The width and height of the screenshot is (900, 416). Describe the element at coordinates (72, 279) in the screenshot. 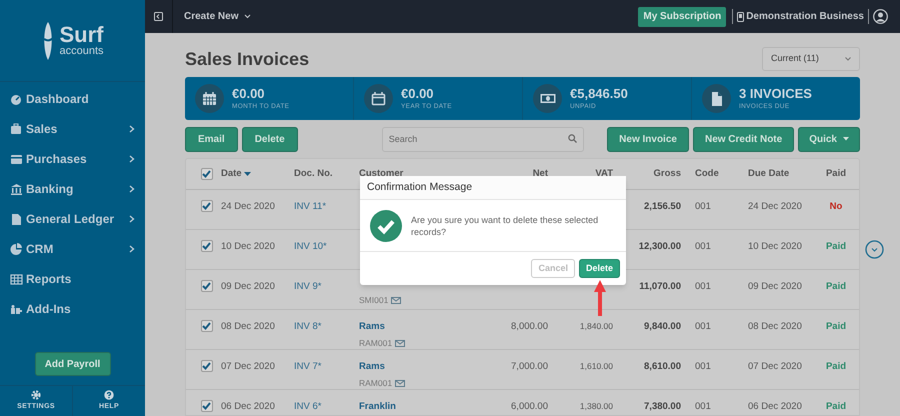

I see `sidebar-item: Reports` at that location.